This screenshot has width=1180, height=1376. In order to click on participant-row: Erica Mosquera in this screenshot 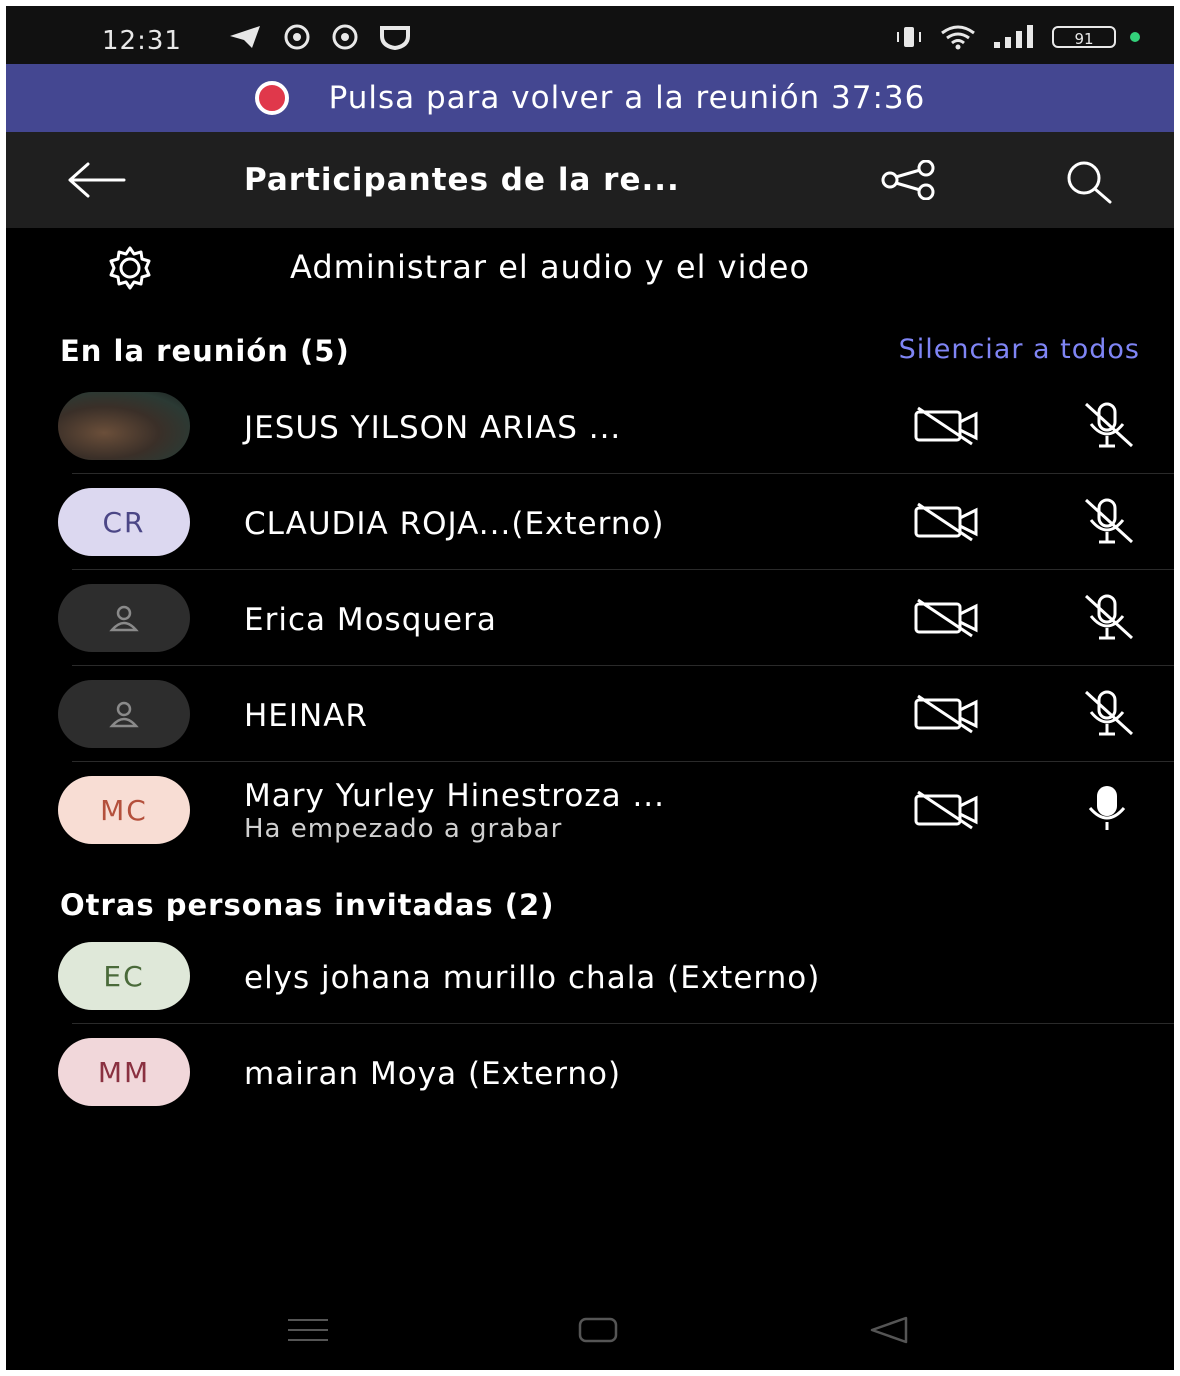, I will do `click(590, 618)`.